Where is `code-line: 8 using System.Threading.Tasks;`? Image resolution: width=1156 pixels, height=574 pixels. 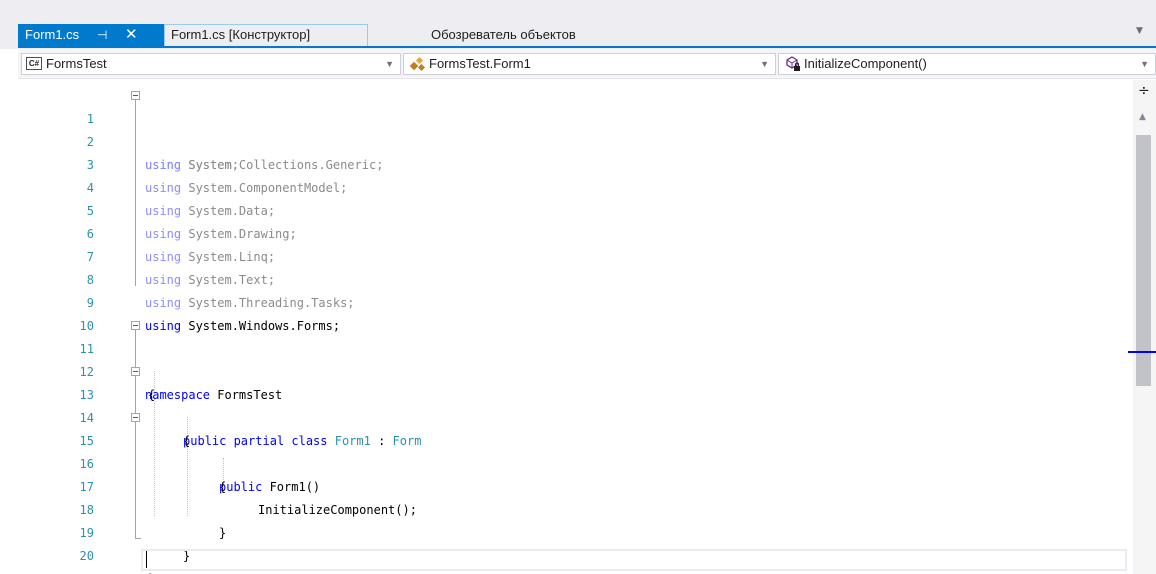 code-line: 8 using System.Threading.Tasks; is located at coordinates (575, 278).